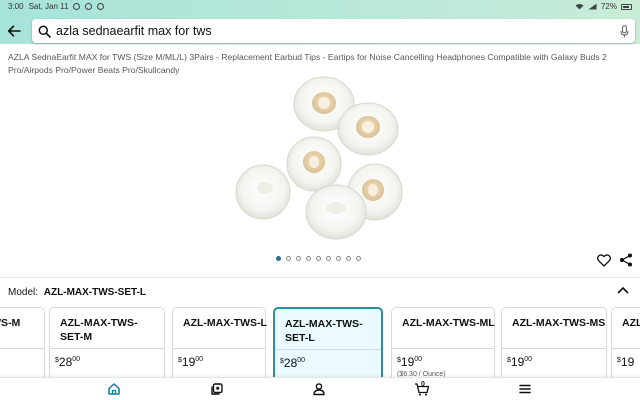 The height and width of the screenshot is (400, 640). Describe the element at coordinates (16, 6) in the screenshot. I see `status-time: 3:00` at that location.